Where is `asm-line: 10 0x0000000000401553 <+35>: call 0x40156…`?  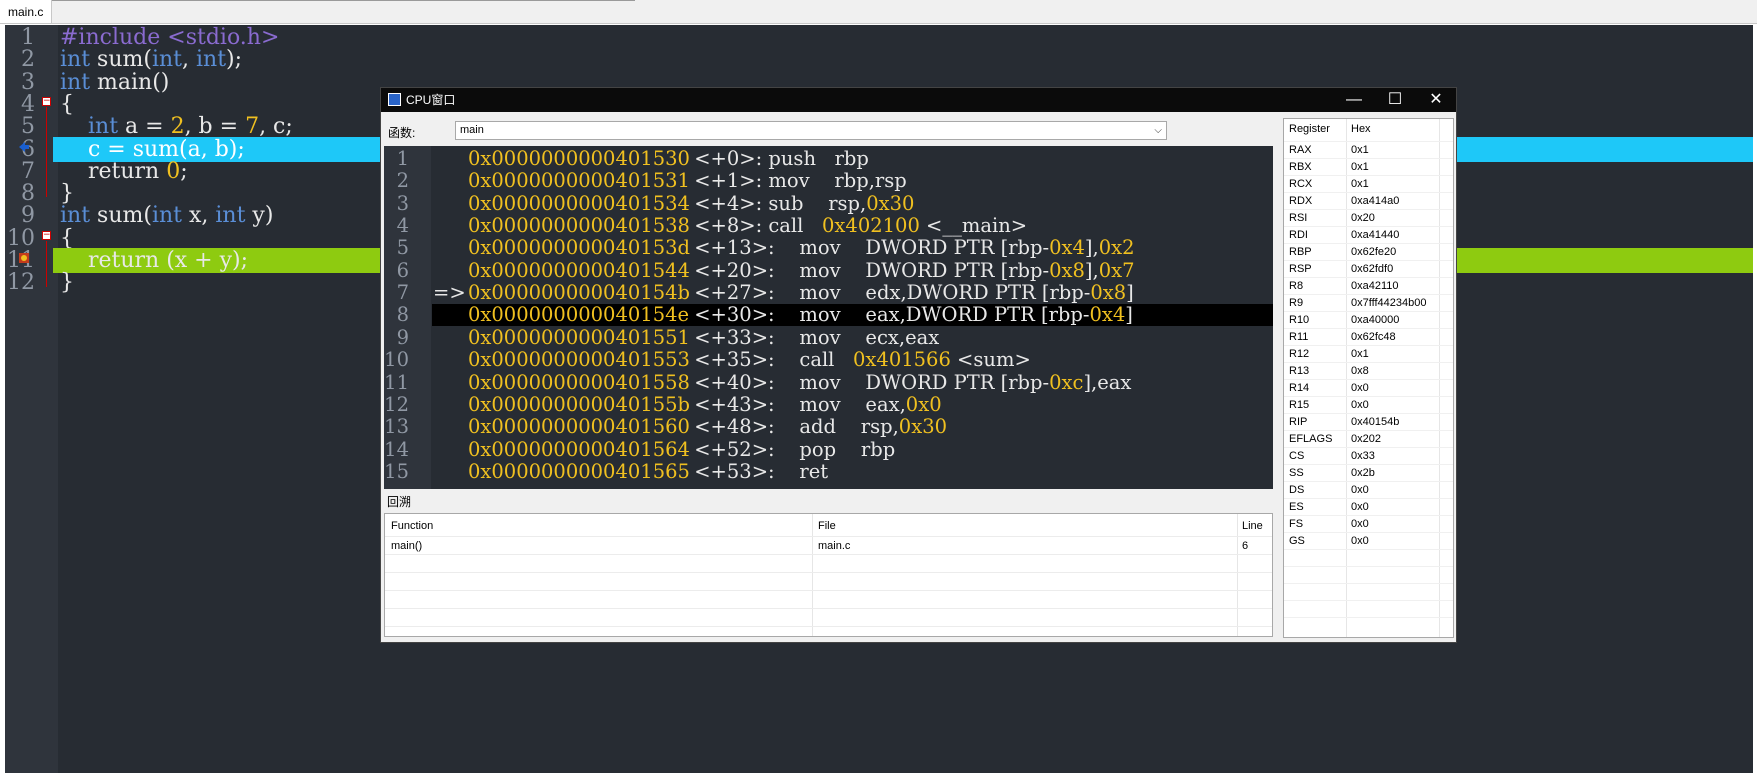 asm-line: 10 0x0000000000401553 <+35>: call 0x40156… is located at coordinates (828, 360).